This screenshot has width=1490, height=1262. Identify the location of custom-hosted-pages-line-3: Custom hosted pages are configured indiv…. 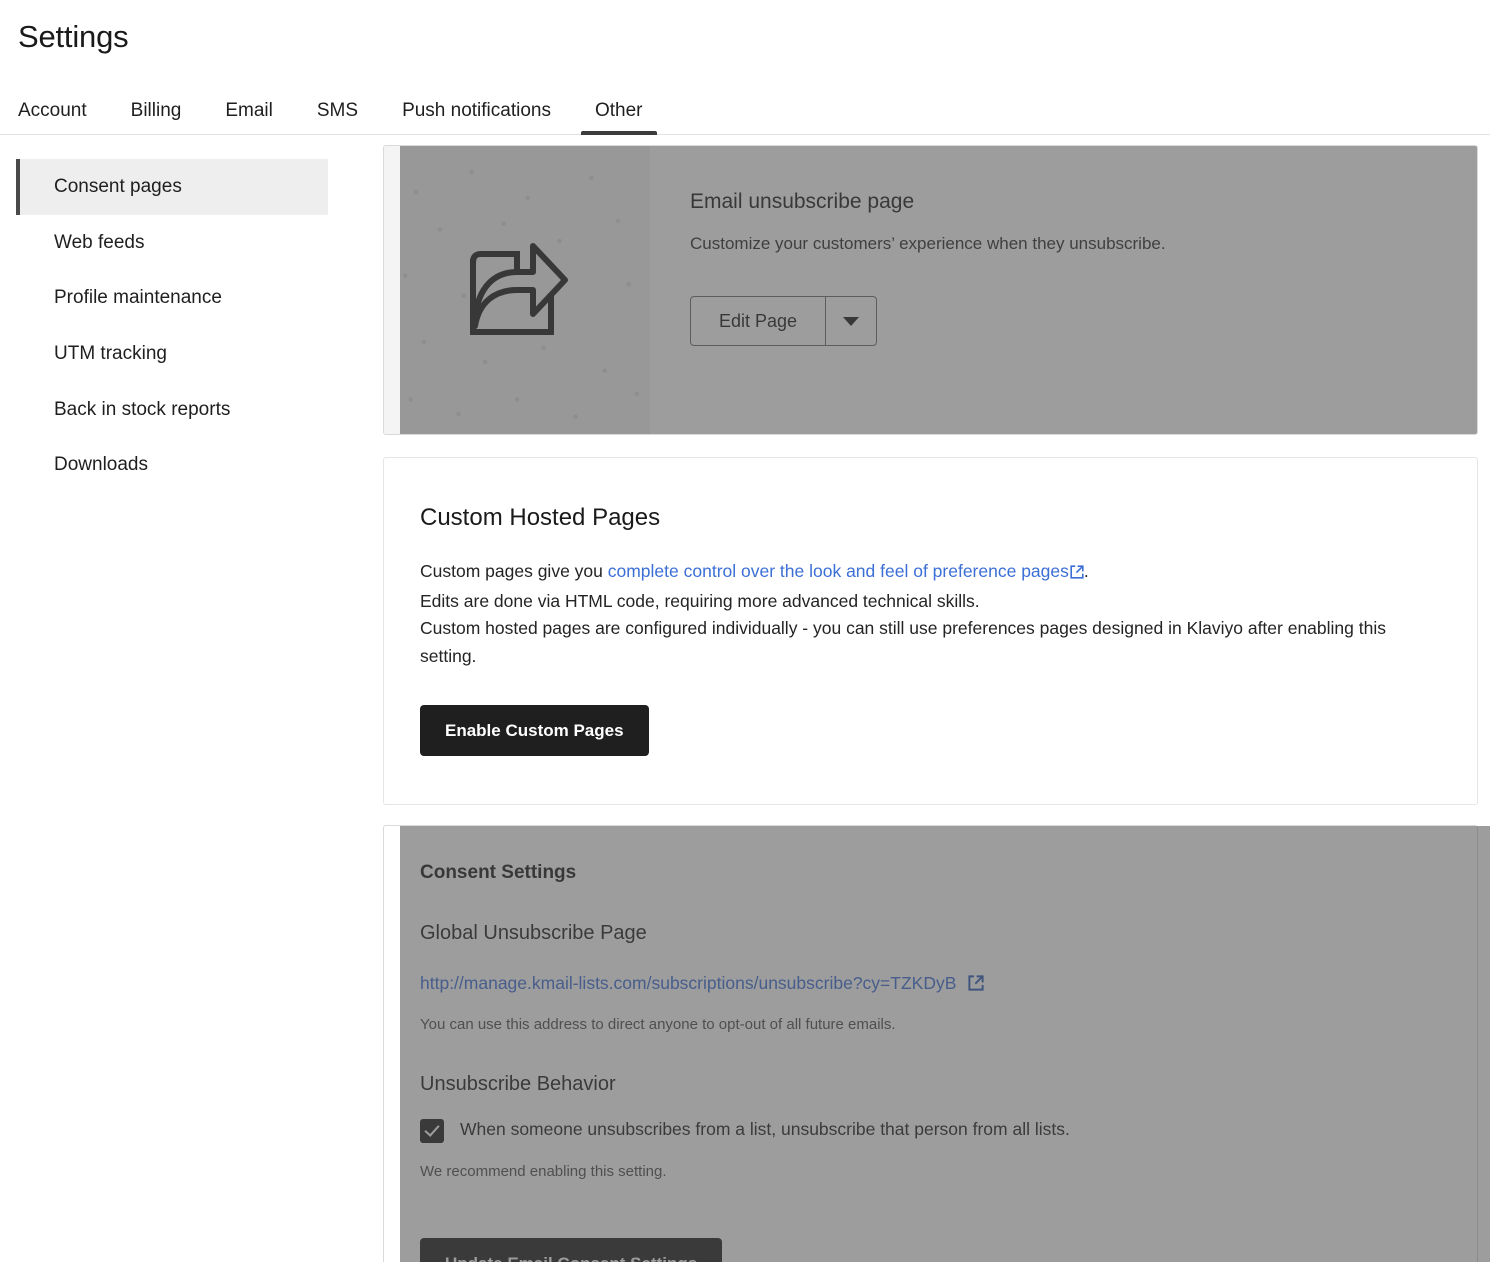
(903, 642).